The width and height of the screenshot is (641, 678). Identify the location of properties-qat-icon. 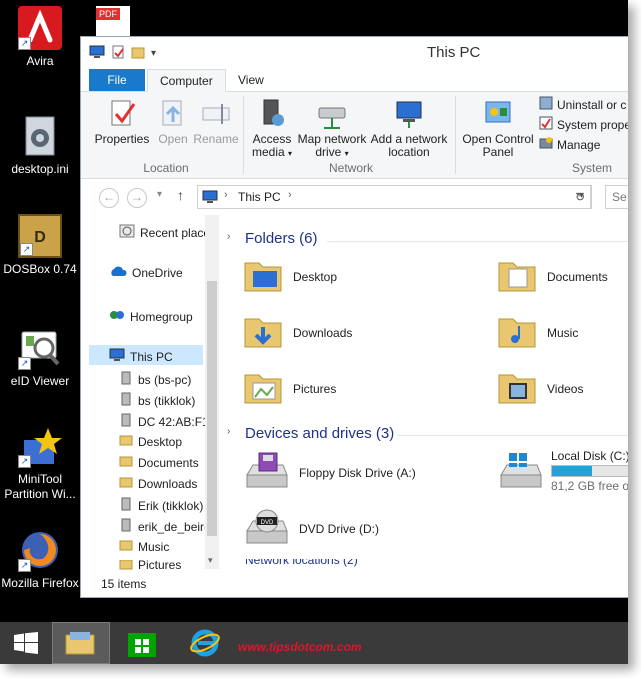
(118, 53).